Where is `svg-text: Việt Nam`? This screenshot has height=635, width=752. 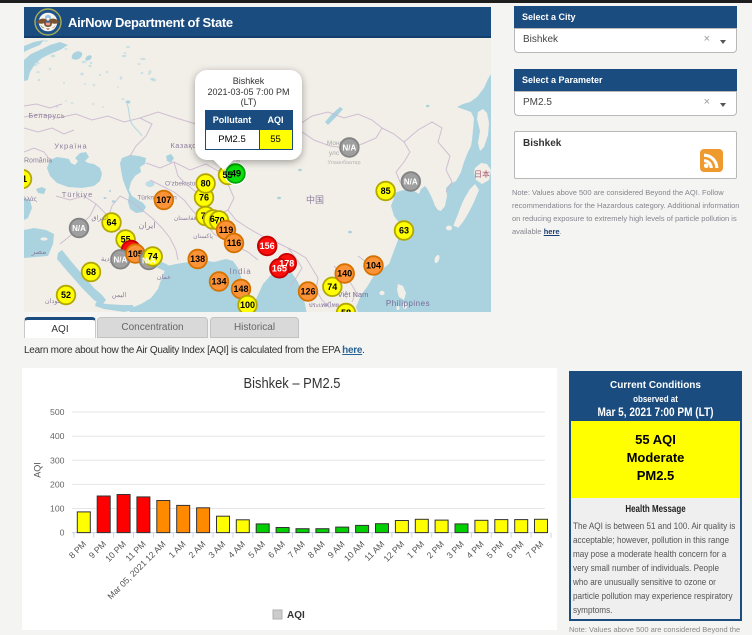 svg-text: Việt Nam is located at coordinates (353, 294).